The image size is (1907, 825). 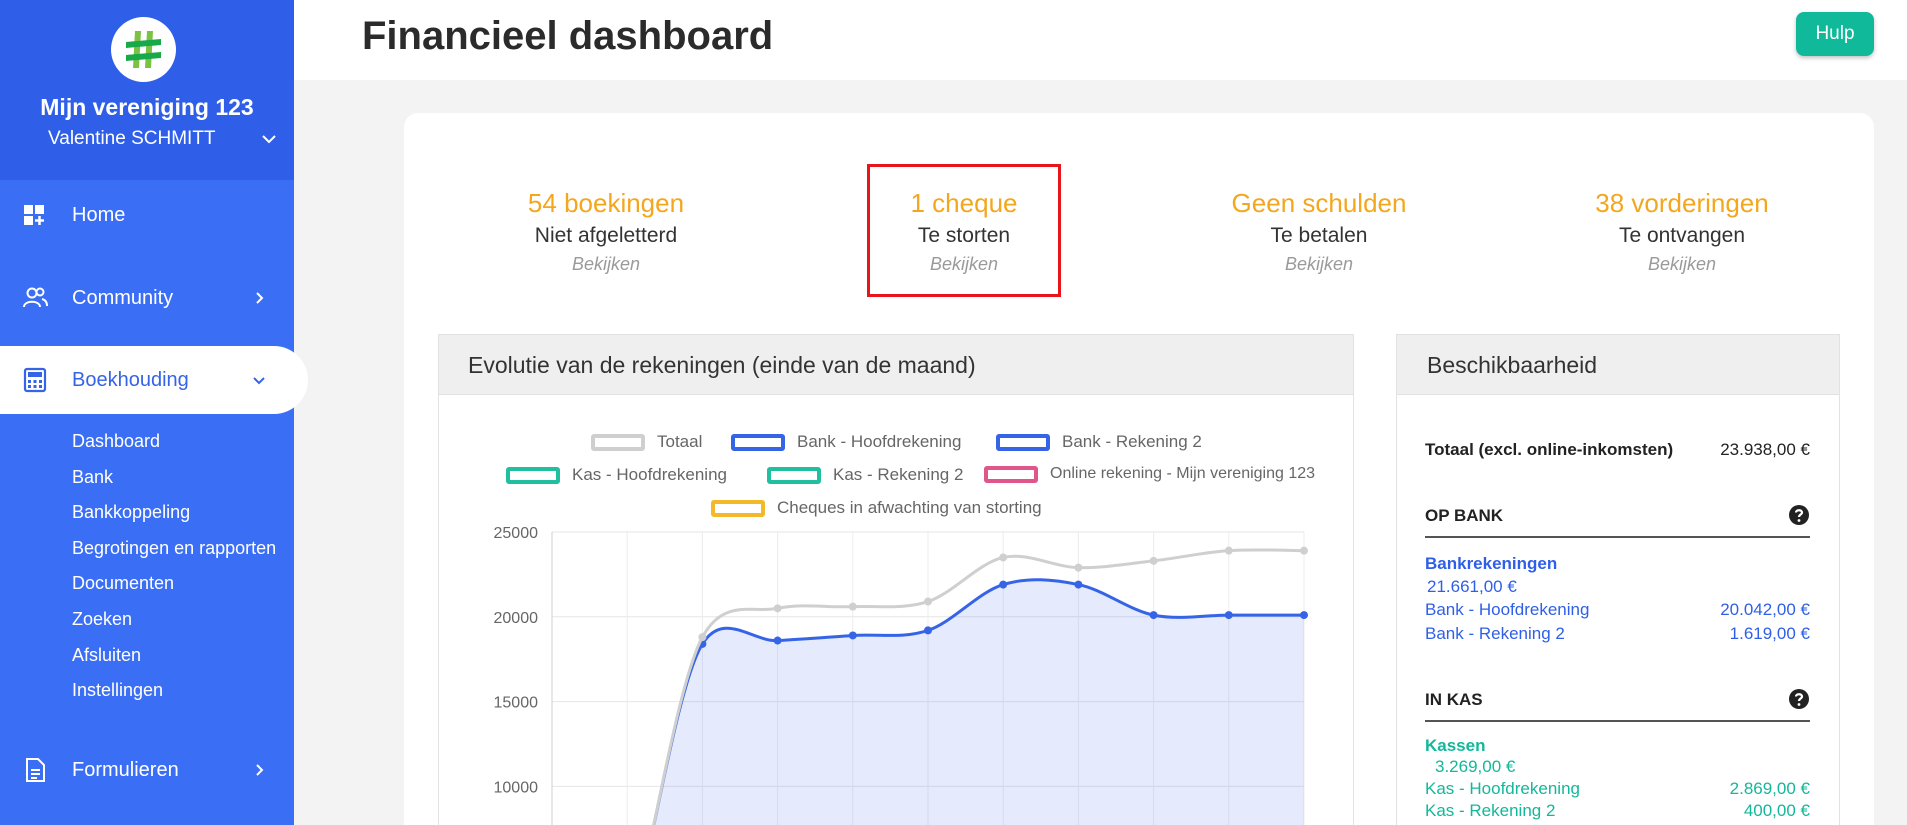 What do you see at coordinates (125, 769) in the screenshot?
I see `sidebar-item-label: Formulieren` at bounding box center [125, 769].